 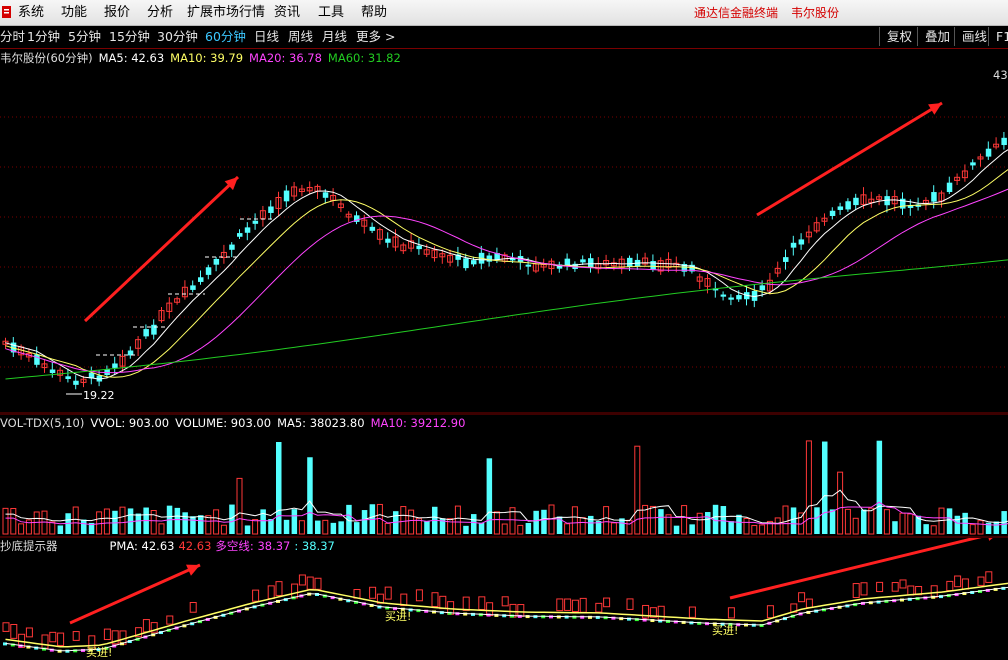 What do you see at coordinates (43, 36) in the screenshot?
I see `period-tab-1min: 1分钟` at bounding box center [43, 36].